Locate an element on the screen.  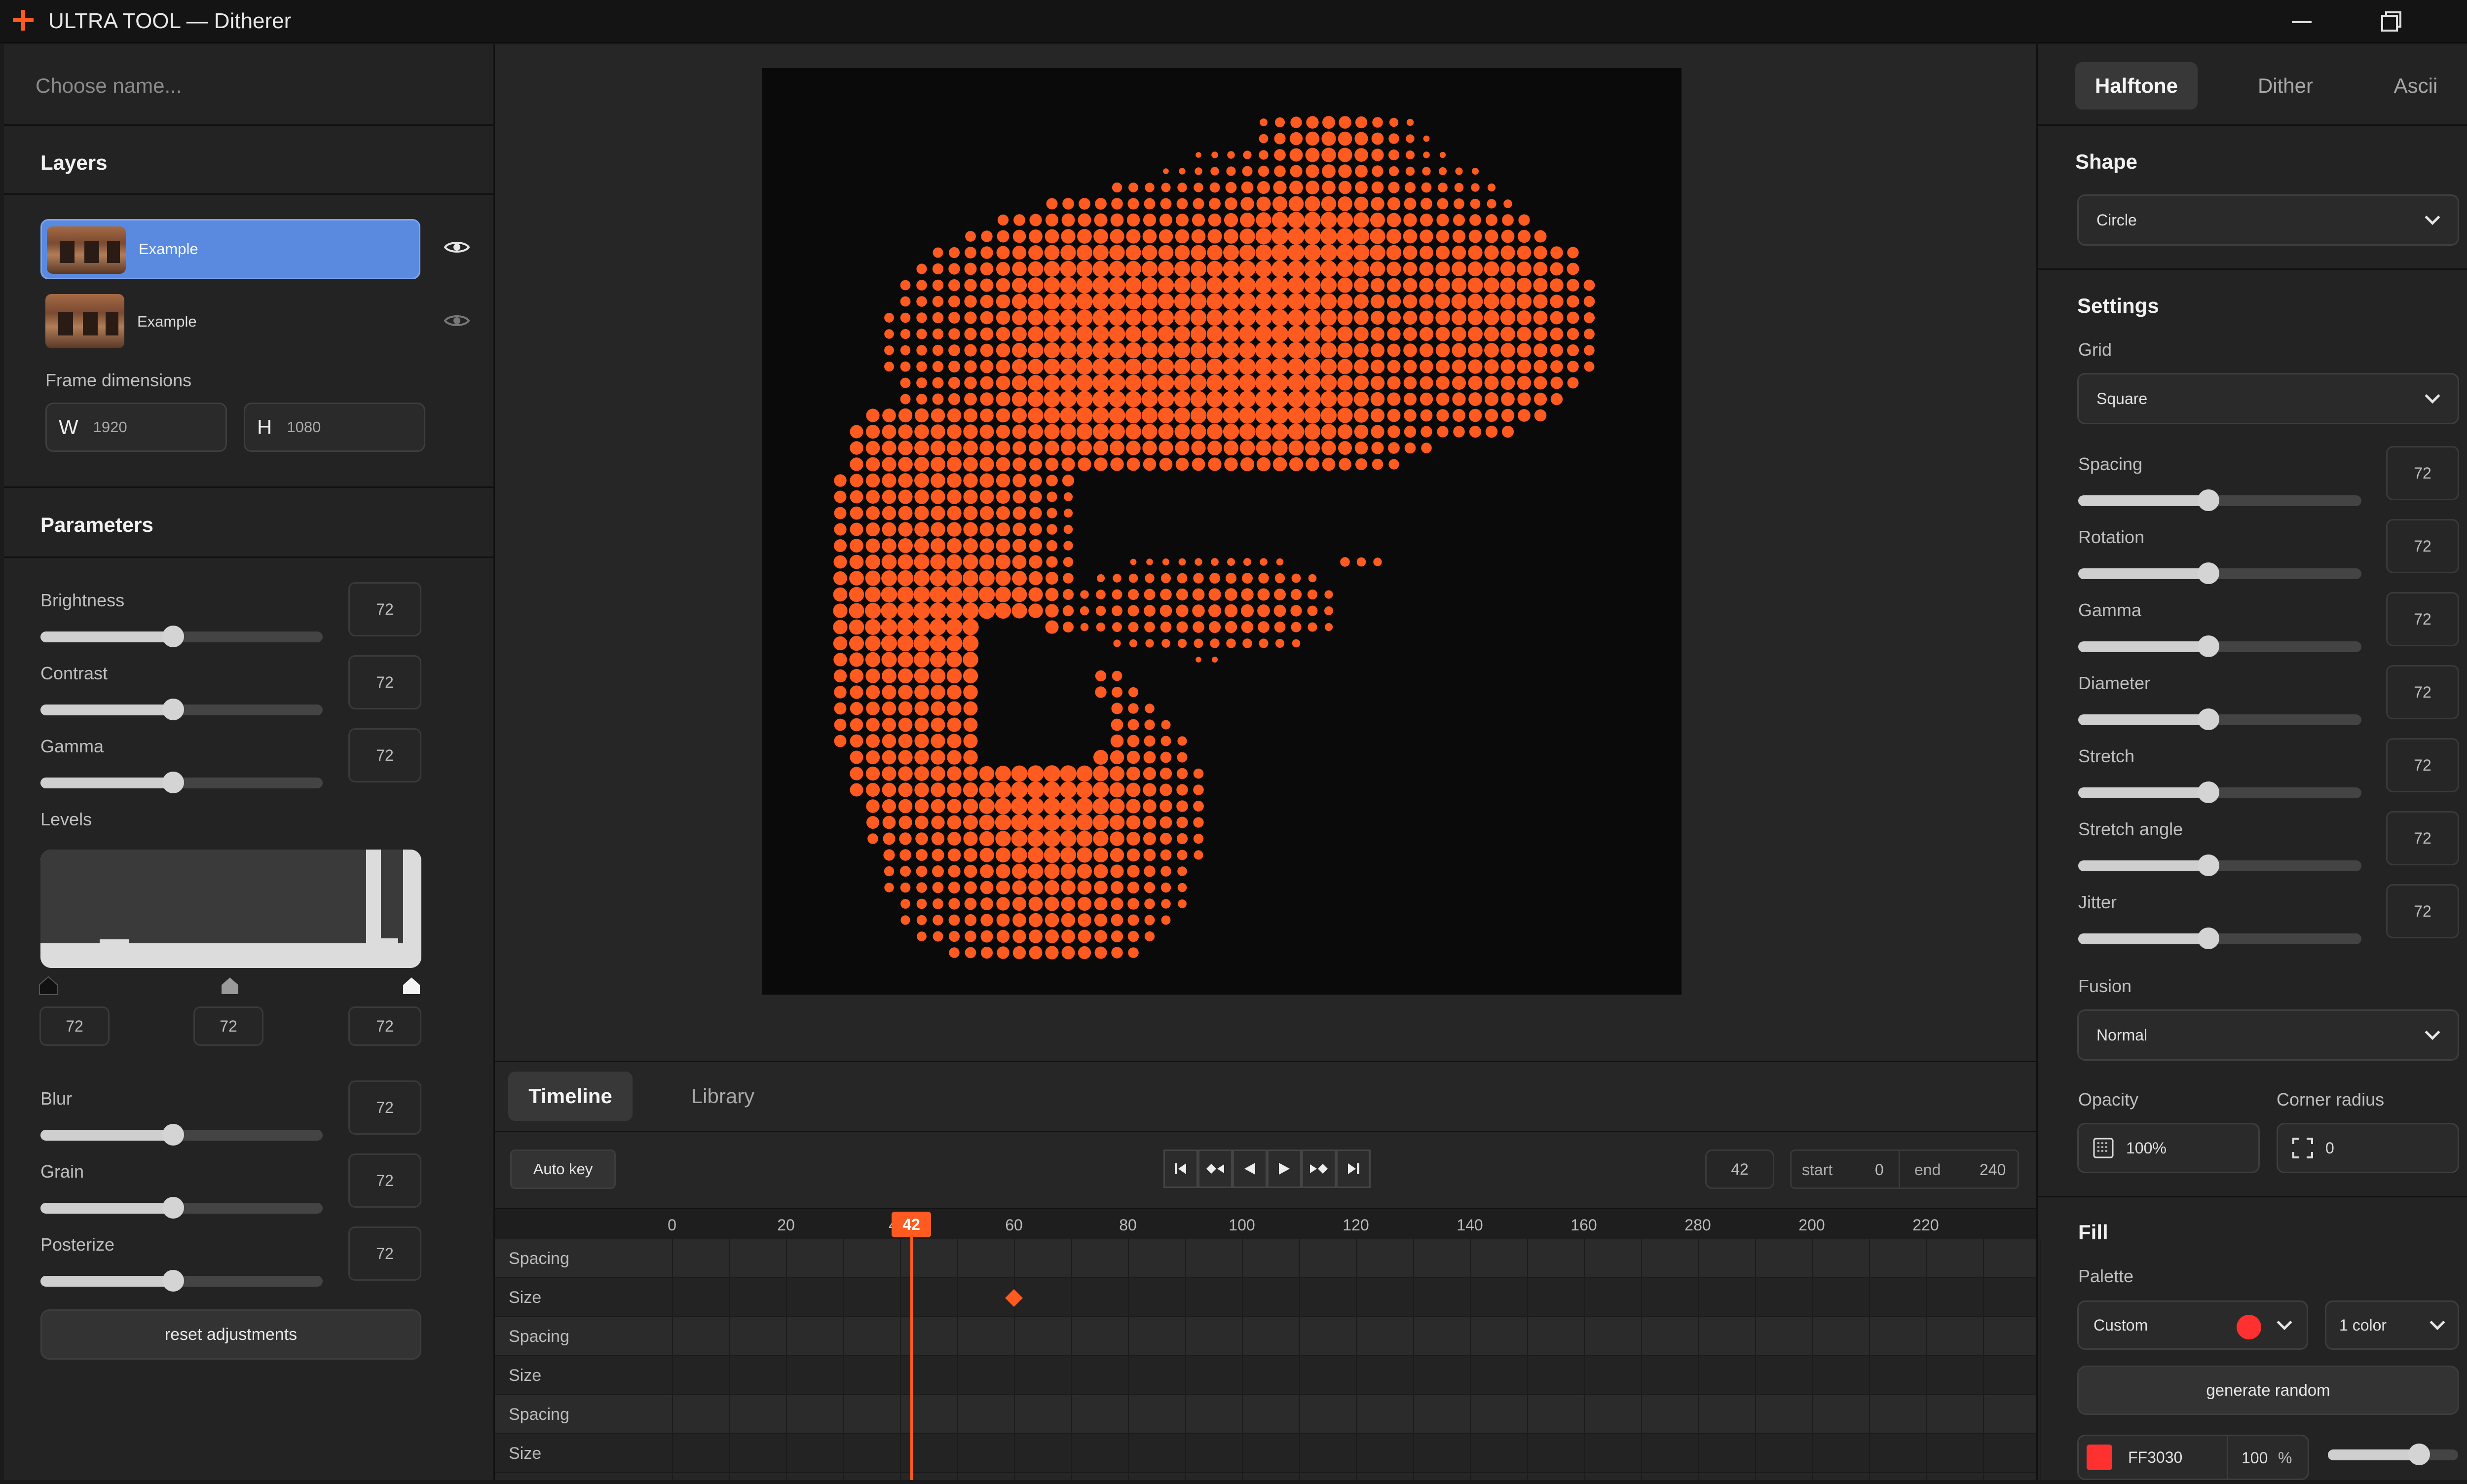
fusion-select: Normal is located at coordinates (2268, 1035).